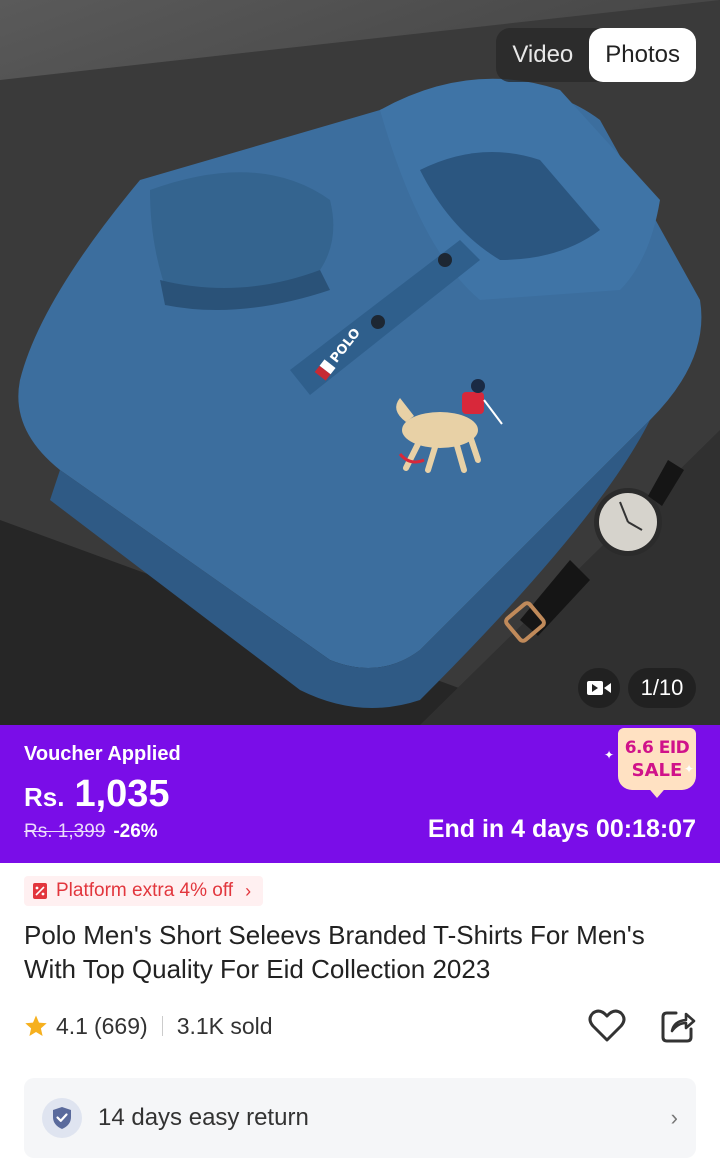  I want to click on currency-symbol: Rs., so click(44, 797).